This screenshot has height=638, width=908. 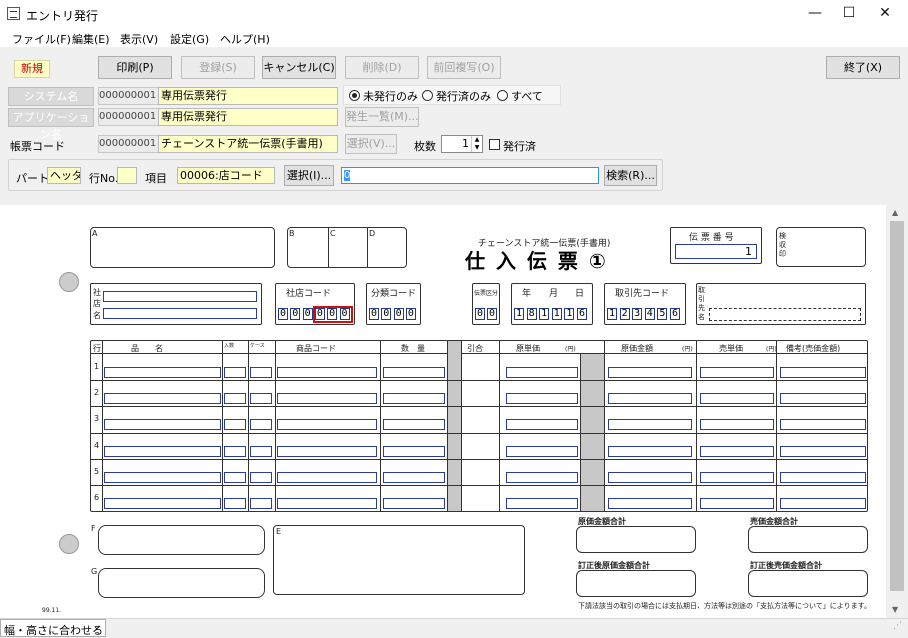 I want to click on company-box: 社 店 名, so click(x=176, y=304).